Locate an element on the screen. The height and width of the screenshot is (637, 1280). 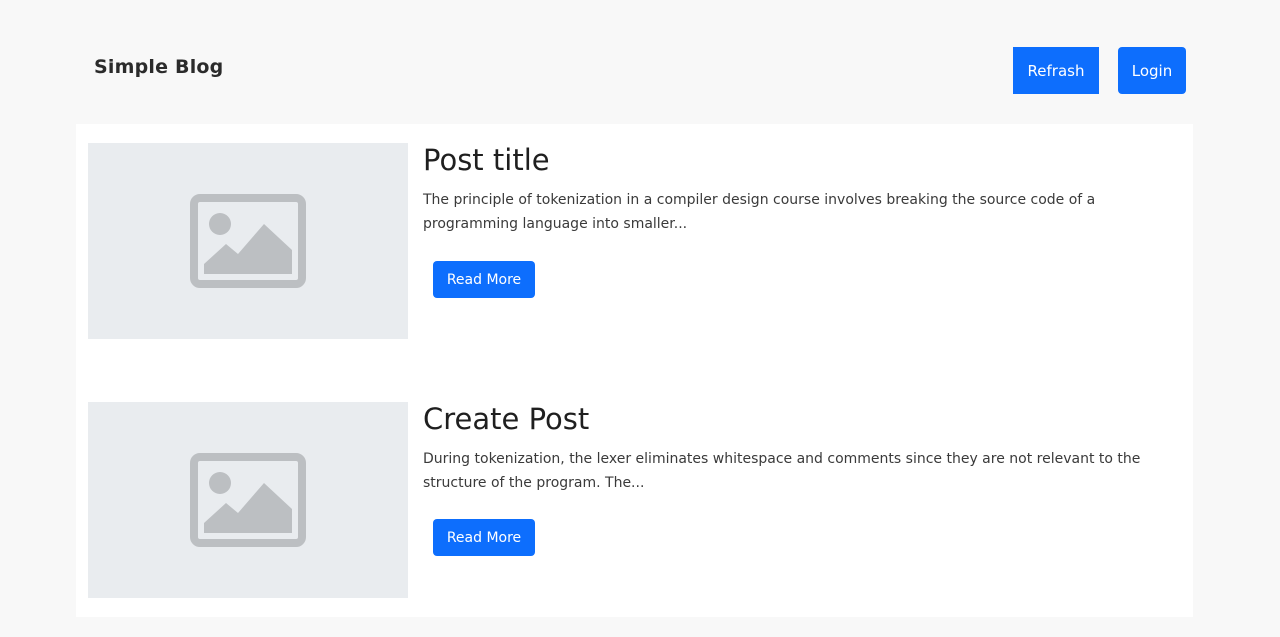
post-title: Create Post is located at coordinates (506, 419).